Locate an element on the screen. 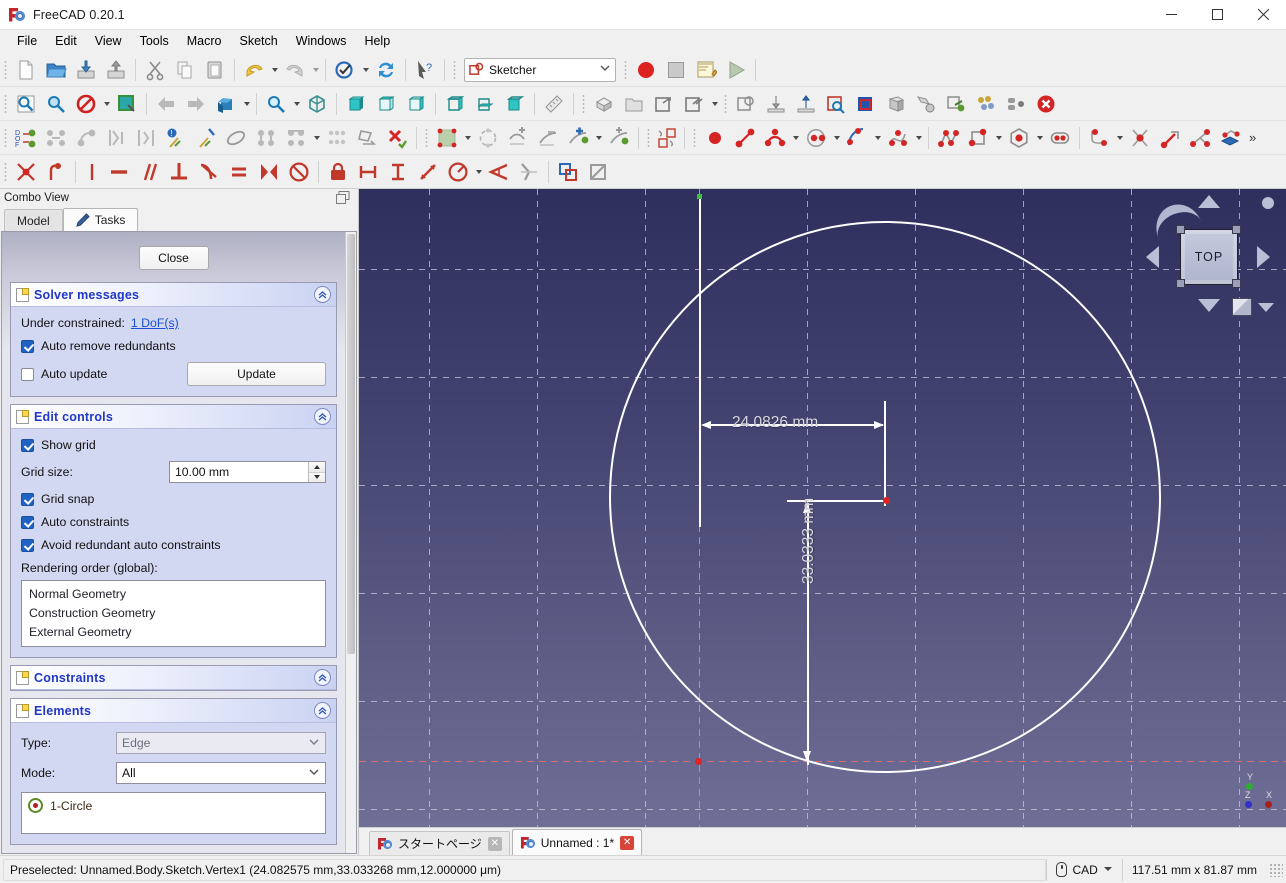  delete-all-geometry-icon is located at coordinates (397, 138).